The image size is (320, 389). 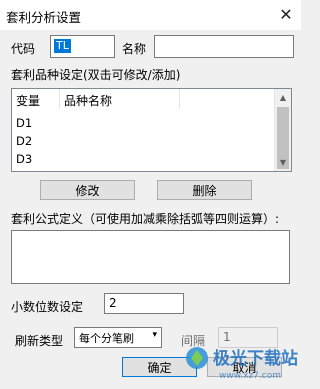 I want to click on name-input, so click(x=224, y=46).